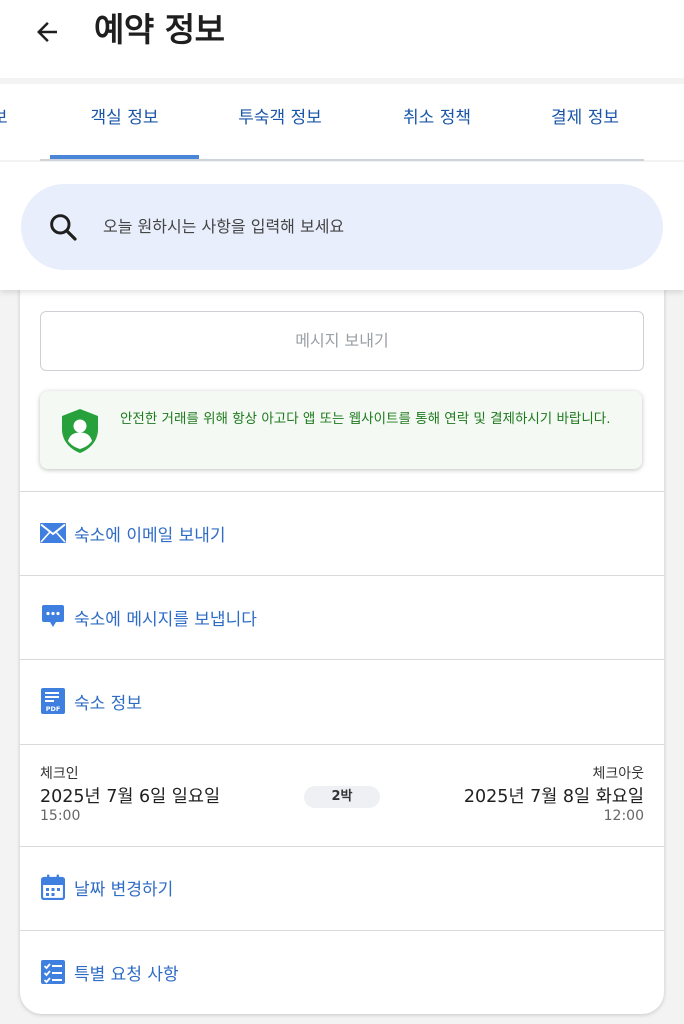 This screenshot has width=684, height=1024. I want to click on property-info-link: PDF 숙소 정보, so click(91, 701).